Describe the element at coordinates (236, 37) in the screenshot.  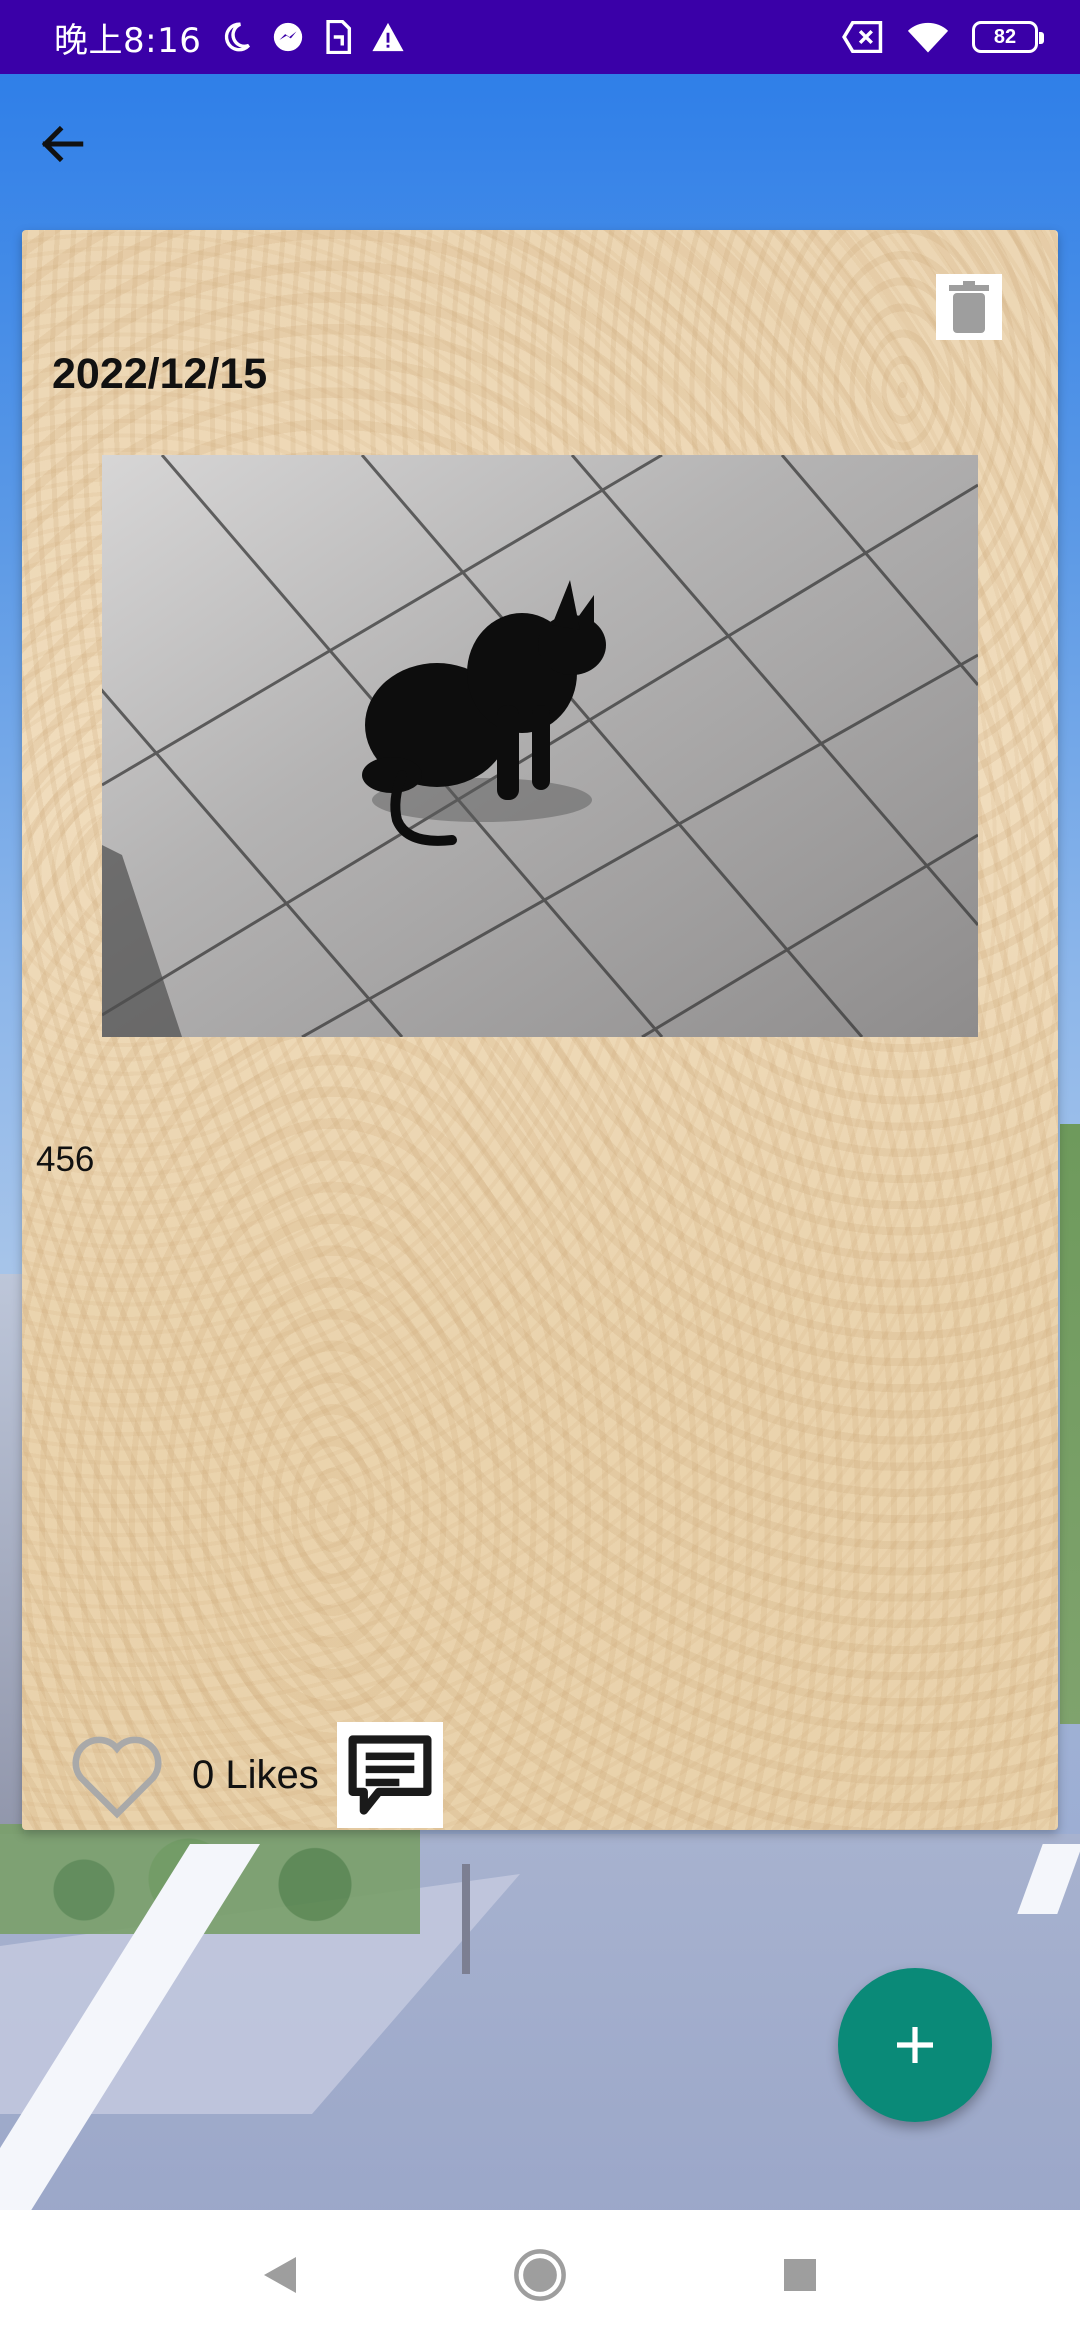
I see `moon-icon` at that location.